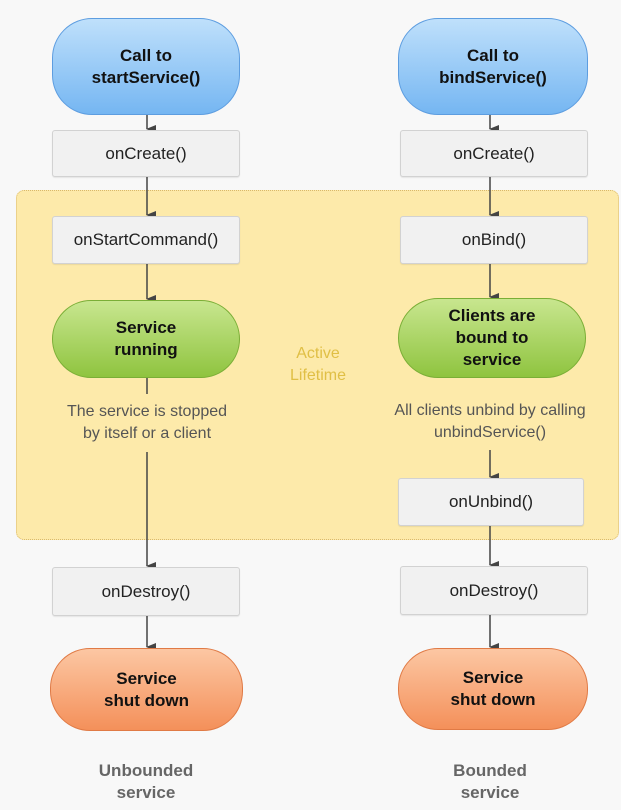 The image size is (621, 810). Describe the element at coordinates (492, 338) in the screenshot. I see `clients-bound-node: Clients are bound to service` at that location.